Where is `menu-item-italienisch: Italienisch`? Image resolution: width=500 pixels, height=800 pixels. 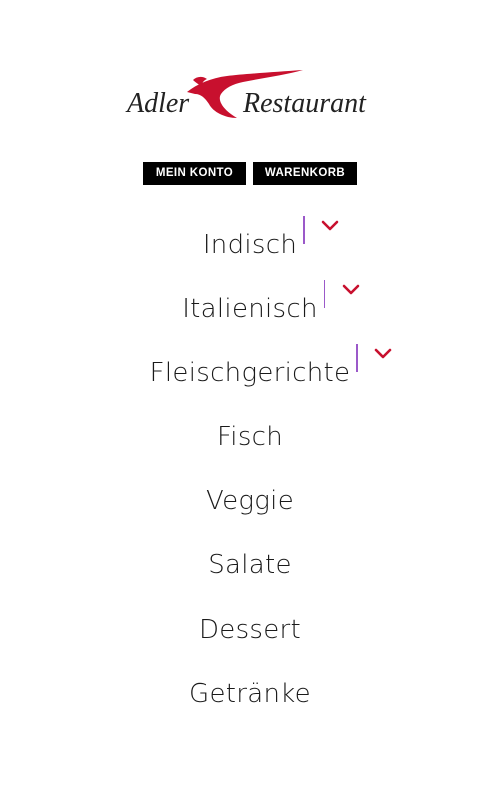
menu-item-italienisch: Italienisch is located at coordinates (250, 307).